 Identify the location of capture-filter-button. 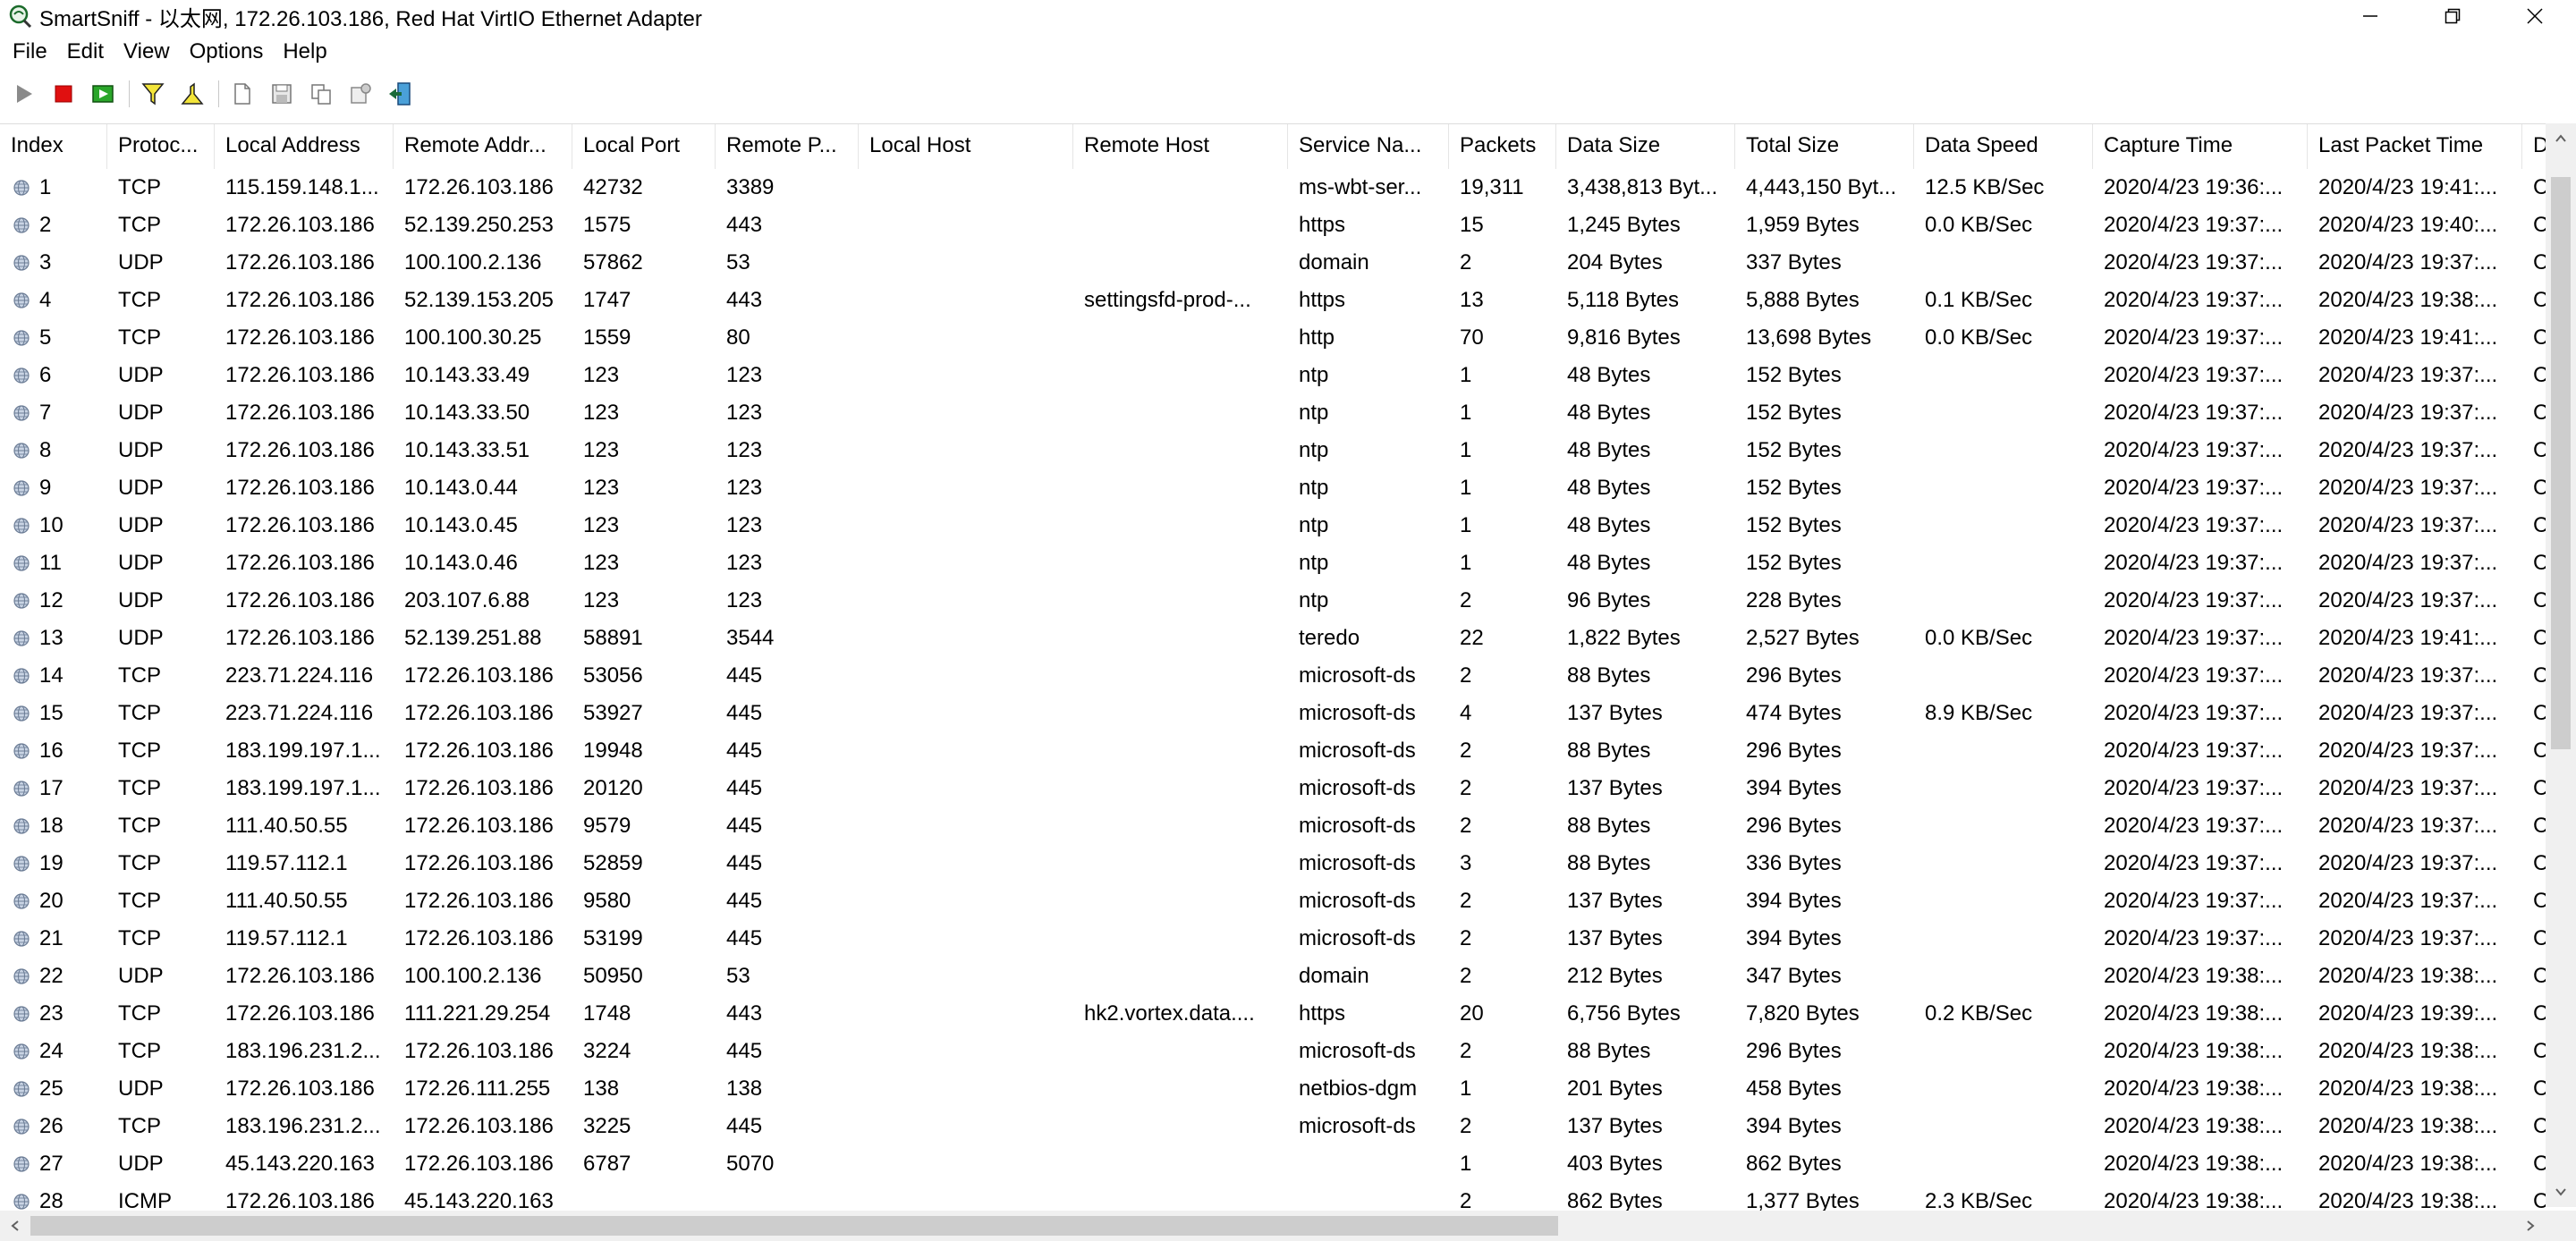
(153, 94).